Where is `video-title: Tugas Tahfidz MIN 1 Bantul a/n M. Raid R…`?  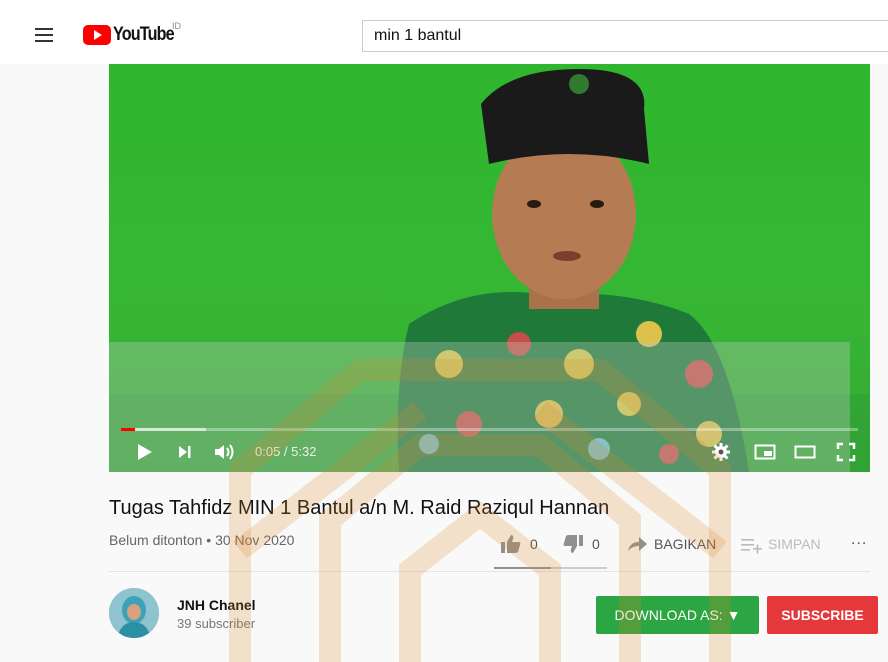
video-title: Tugas Tahfidz MIN 1 Bantul a/n M. Raid R… is located at coordinates (359, 508).